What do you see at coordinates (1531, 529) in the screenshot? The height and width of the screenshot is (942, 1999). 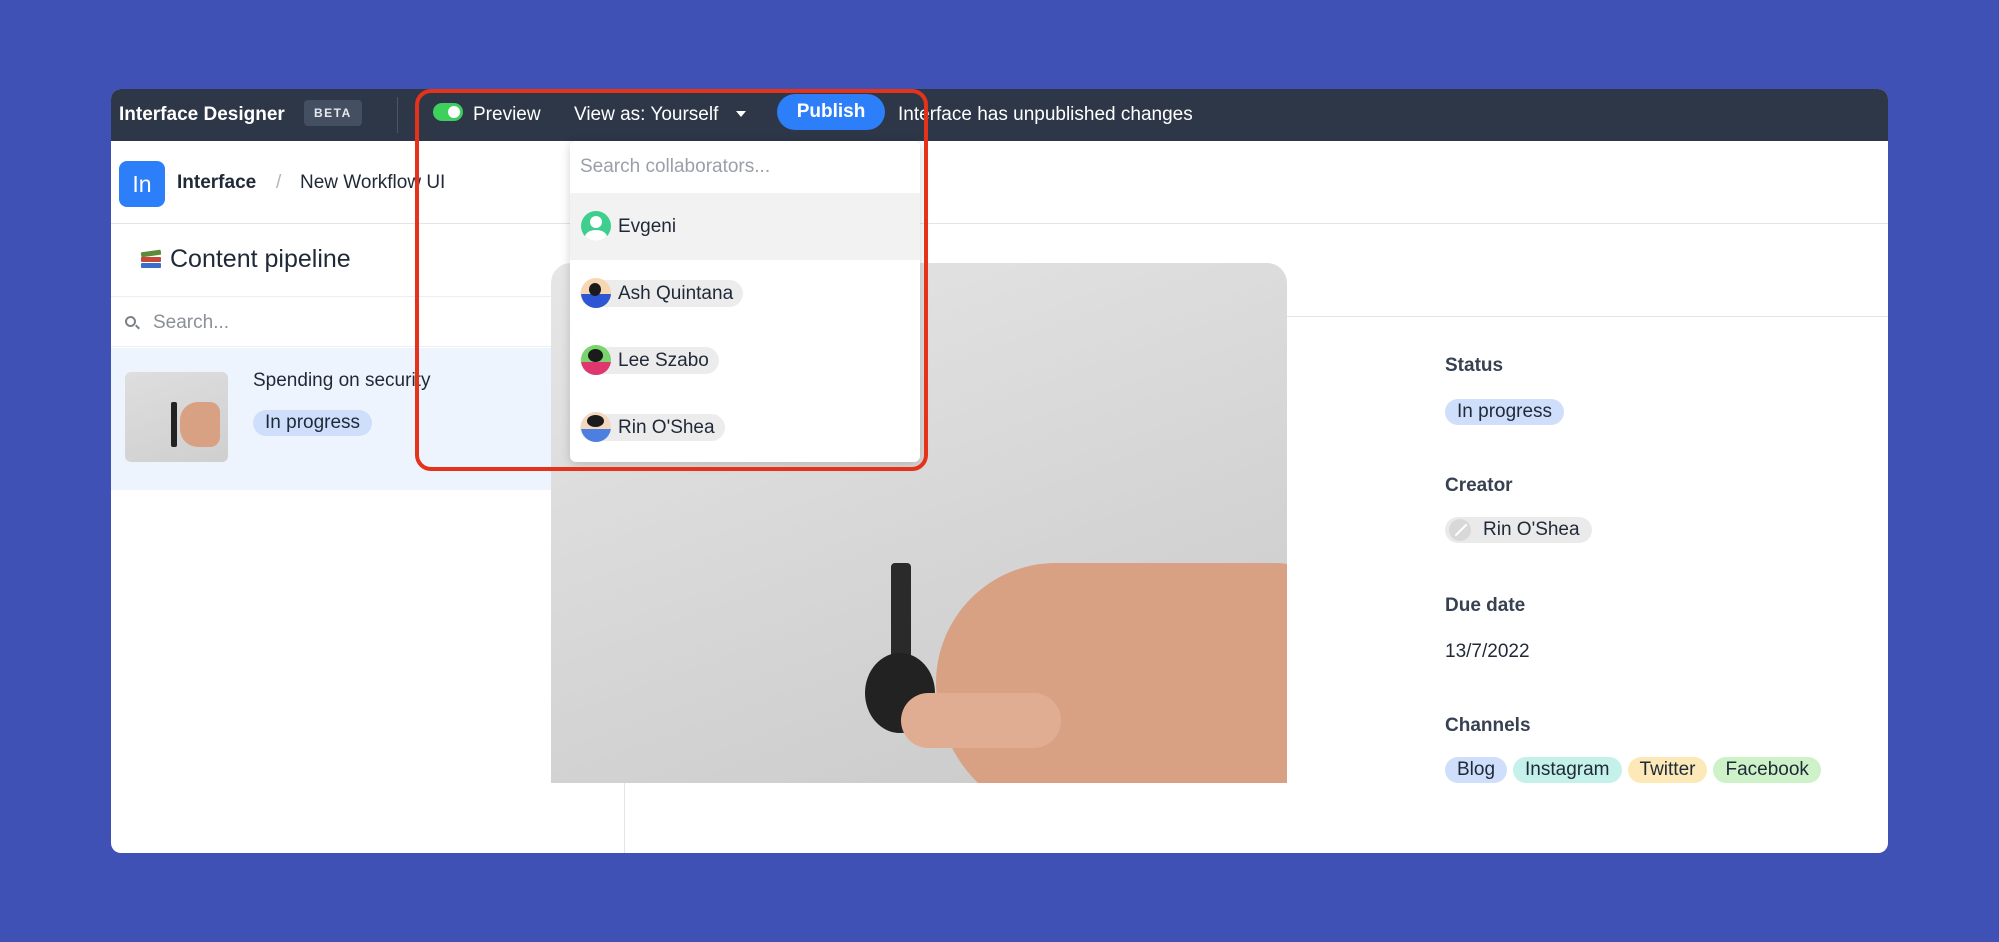 I see `creator-name: Rin O'Shea` at bounding box center [1531, 529].